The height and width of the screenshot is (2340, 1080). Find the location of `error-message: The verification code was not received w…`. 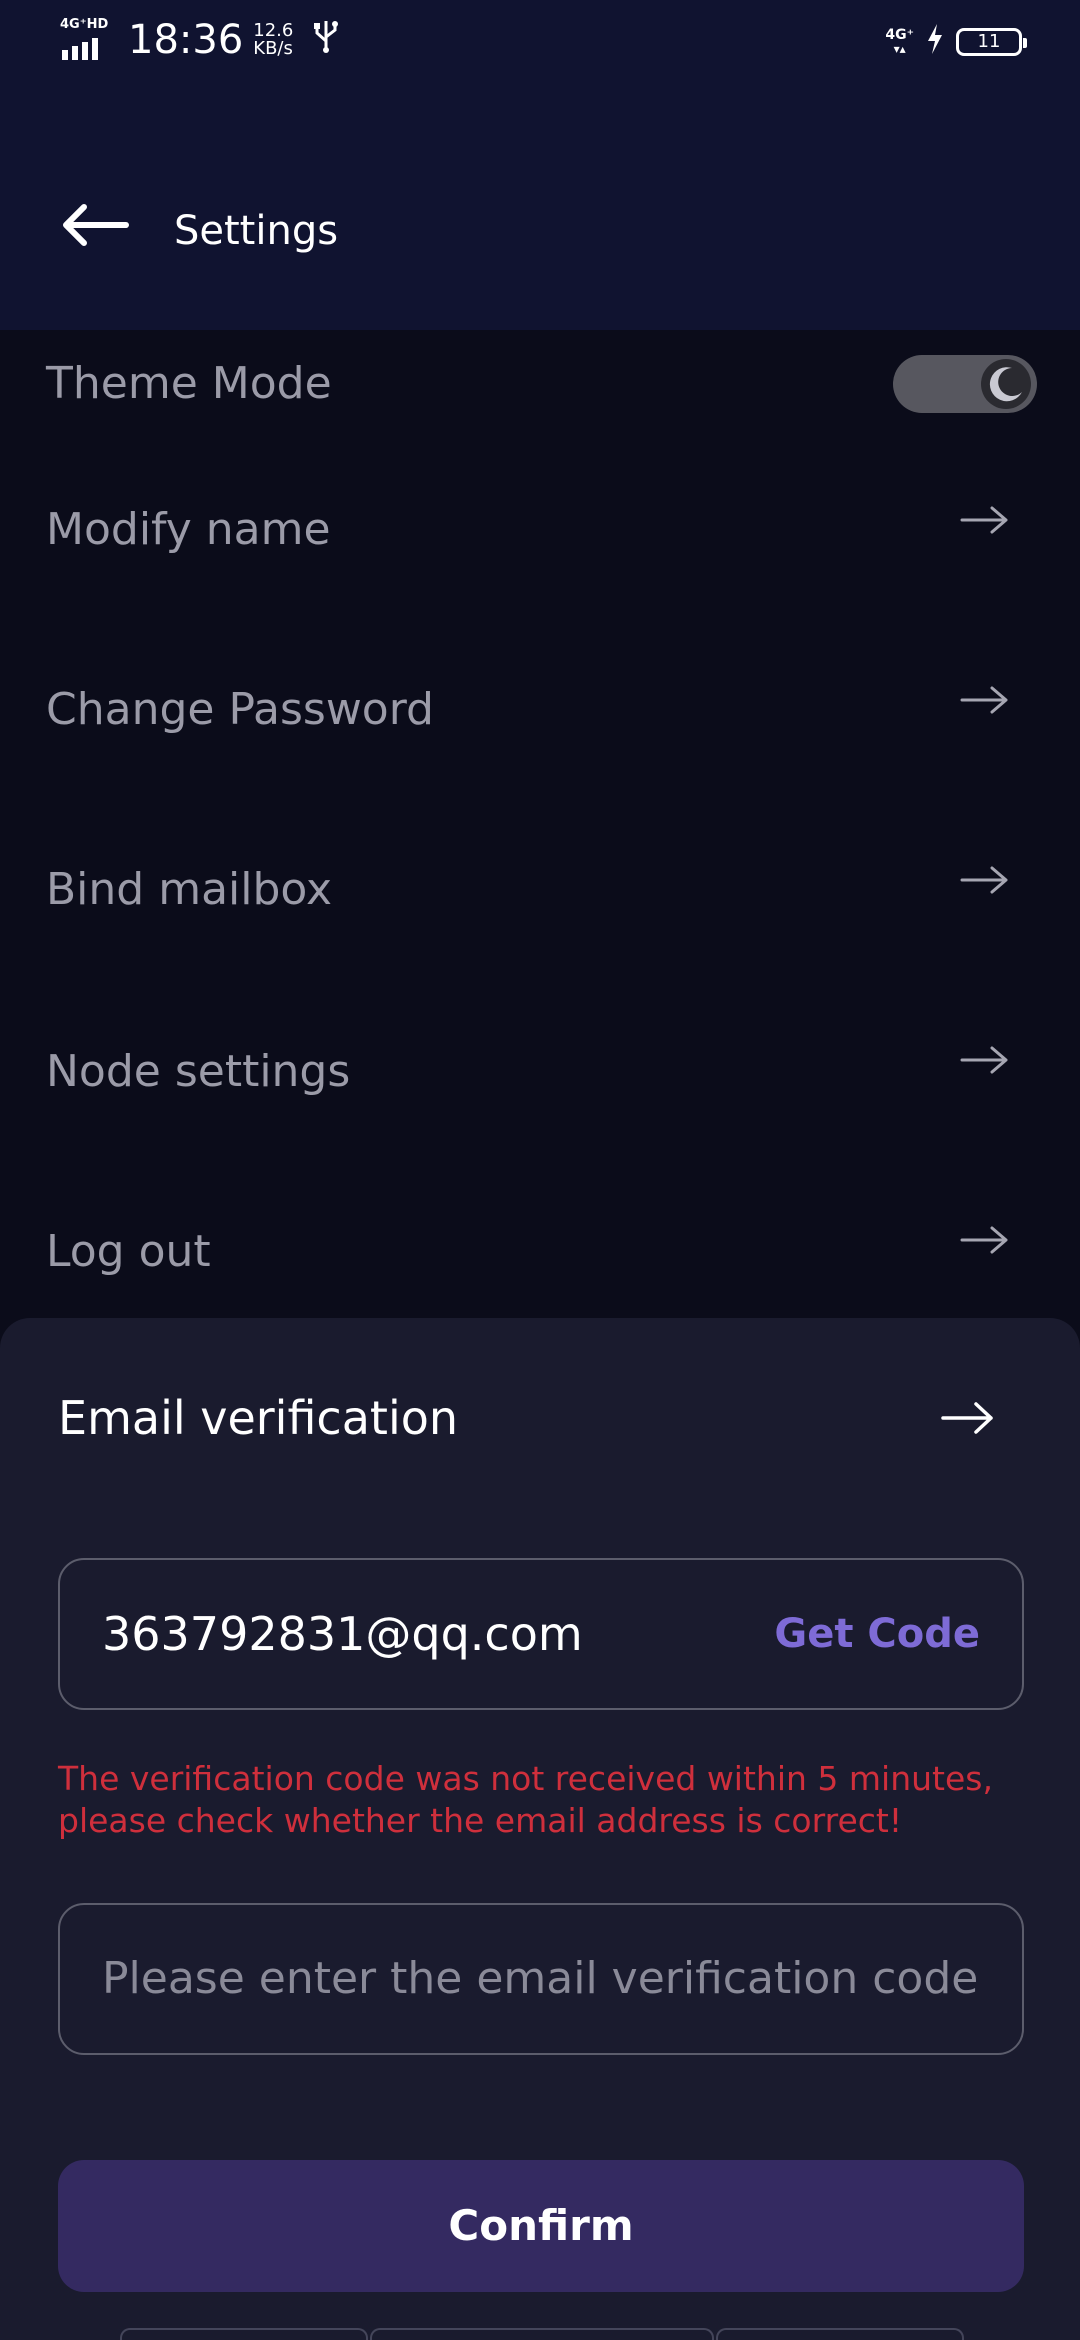

error-message: The verification code was not received w… is located at coordinates (525, 1799).